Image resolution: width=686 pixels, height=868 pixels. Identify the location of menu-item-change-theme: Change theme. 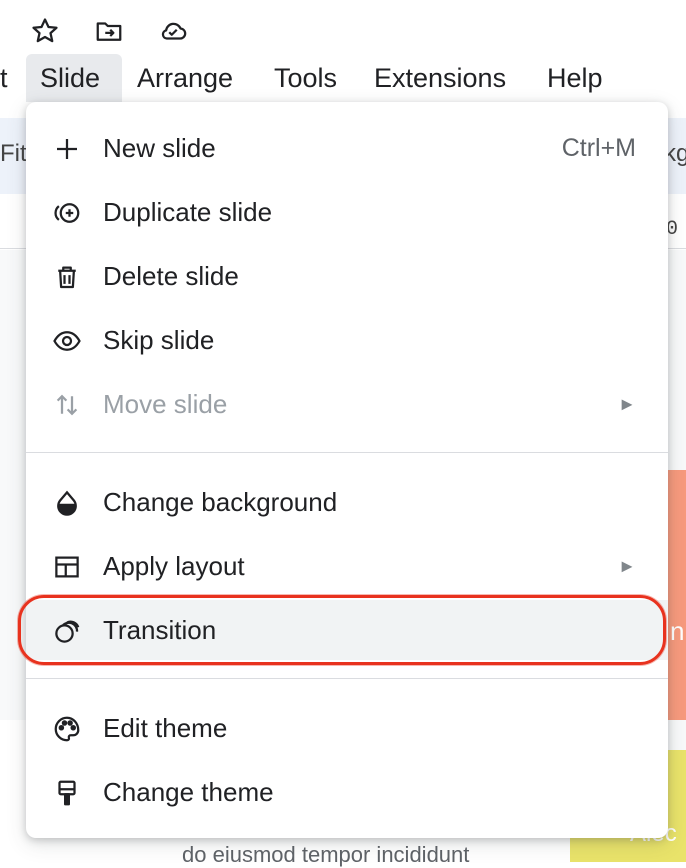
(347, 792).